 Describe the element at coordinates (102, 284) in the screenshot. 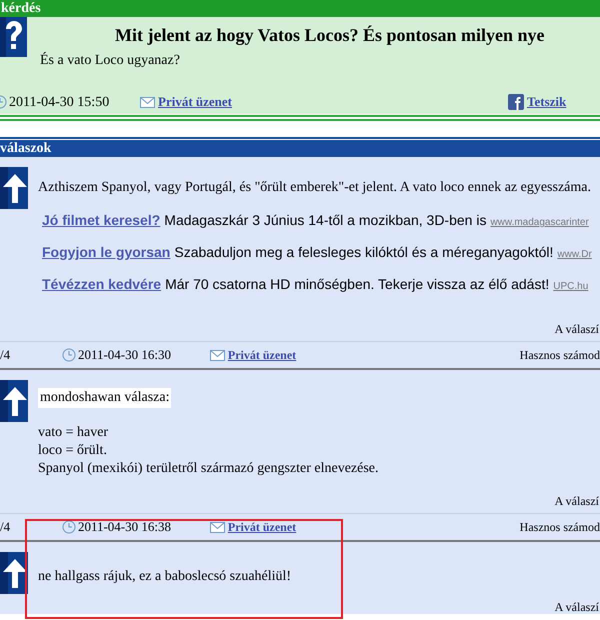

I see `ad-link: Tévézzen kedvére` at that location.